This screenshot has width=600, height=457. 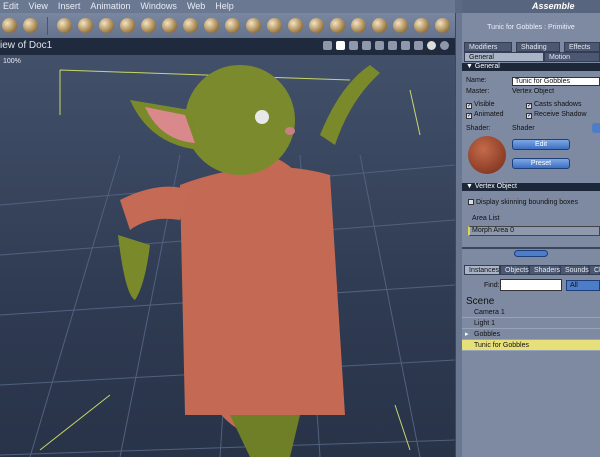 What do you see at coordinates (504, 57) in the screenshot?
I see `tab-general: General` at bounding box center [504, 57].